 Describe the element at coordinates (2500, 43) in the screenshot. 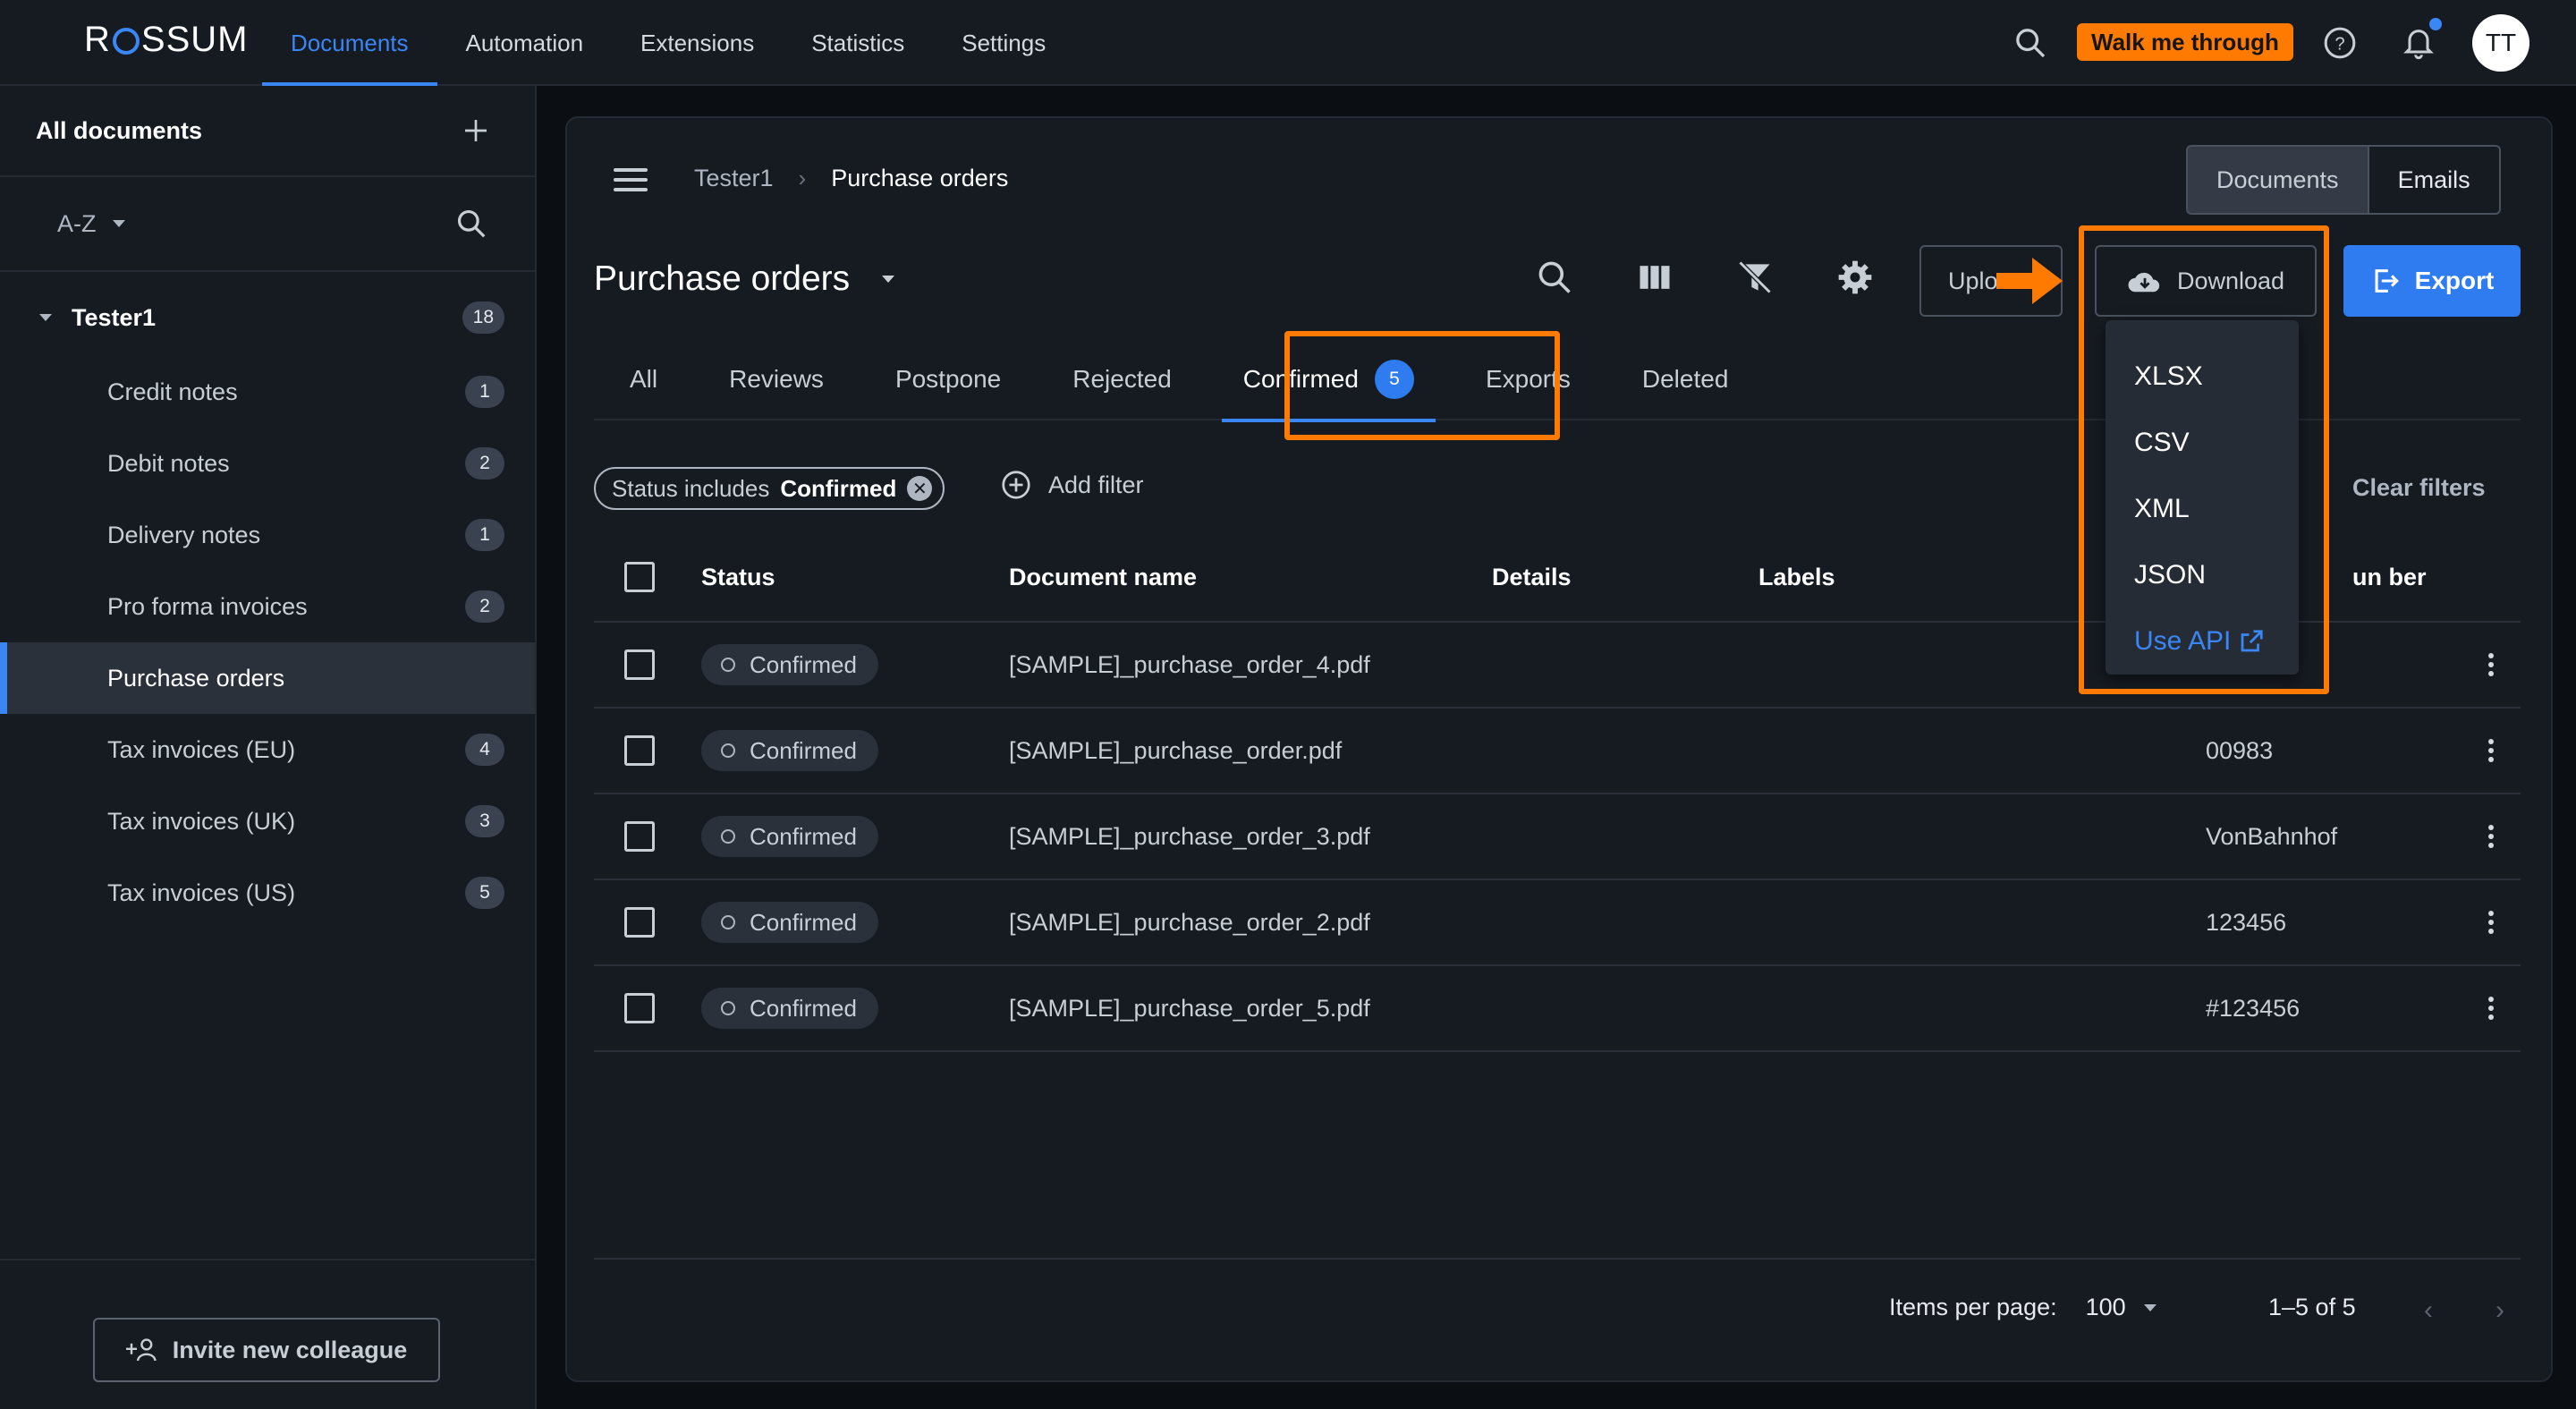

I see `avatar: TT` at that location.